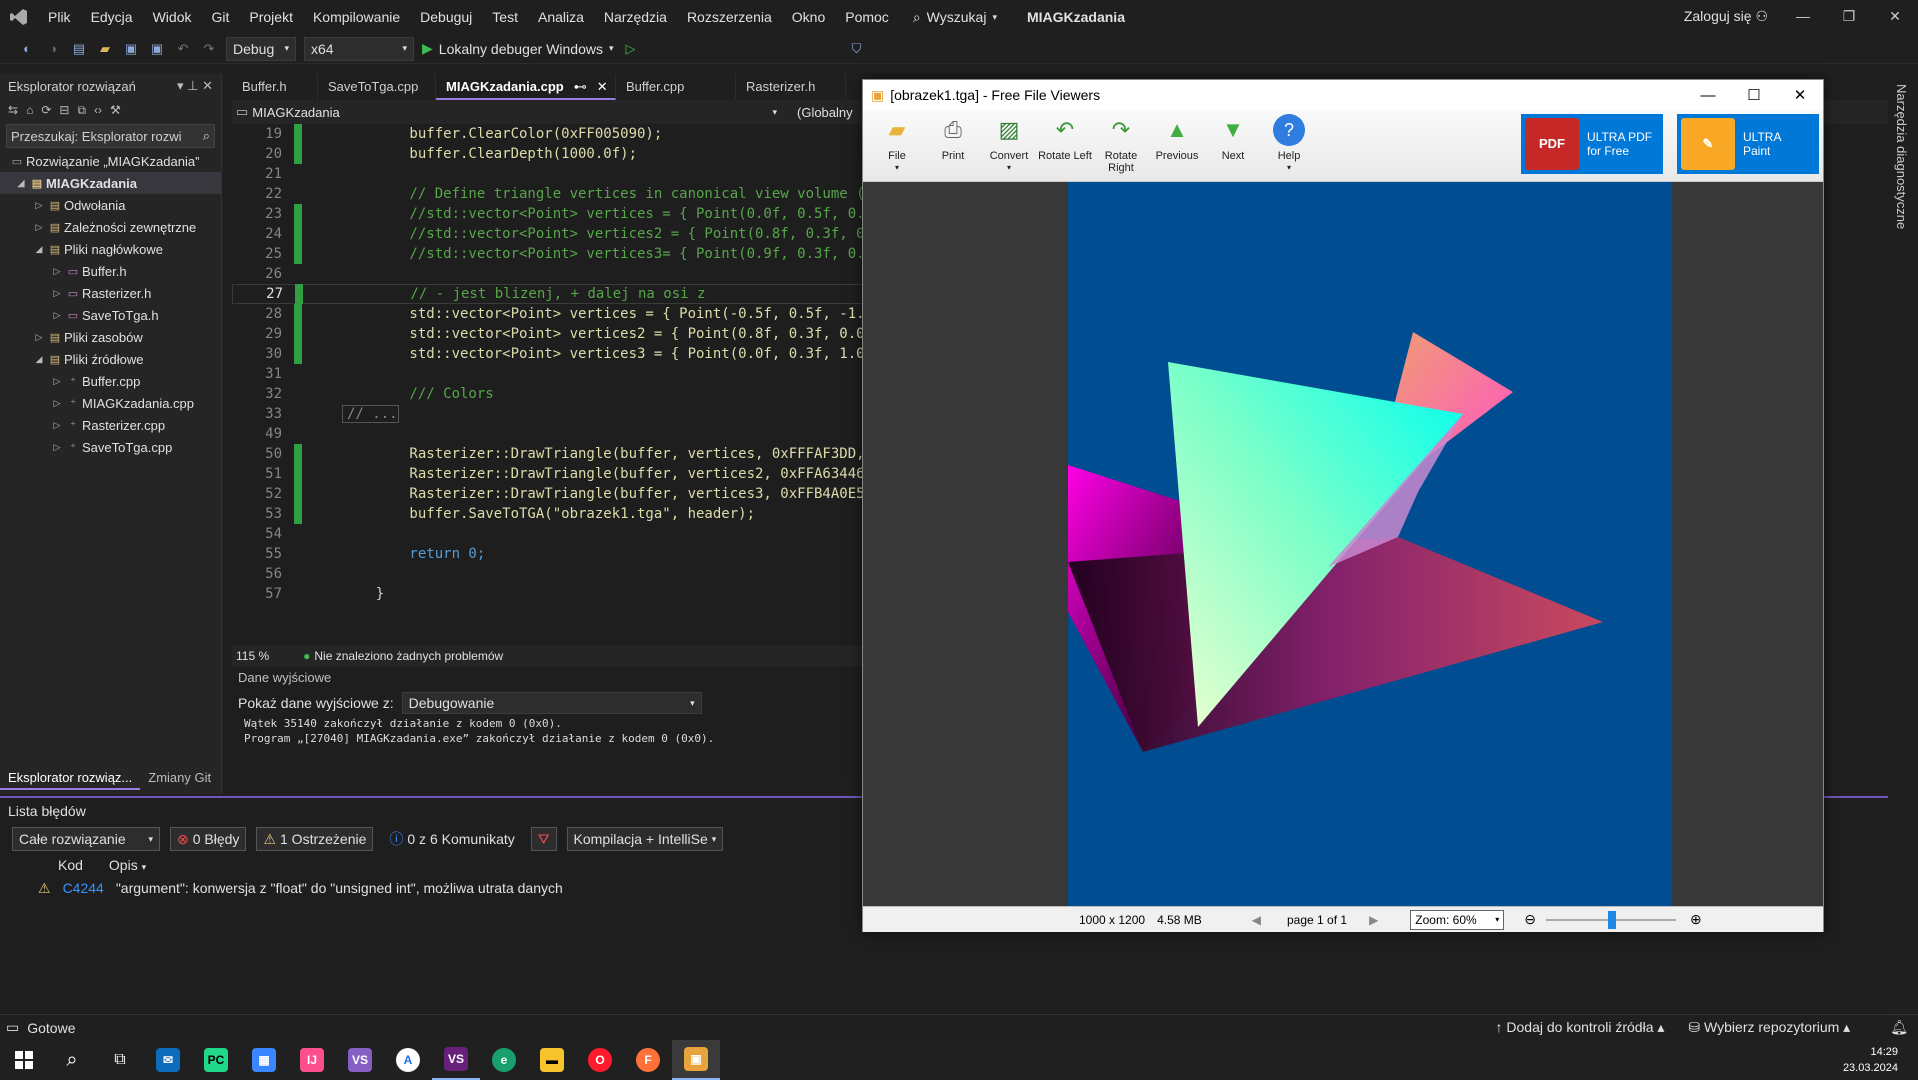  What do you see at coordinates (543, 839) in the screenshot?
I see `filter-icon: ⛛` at bounding box center [543, 839].